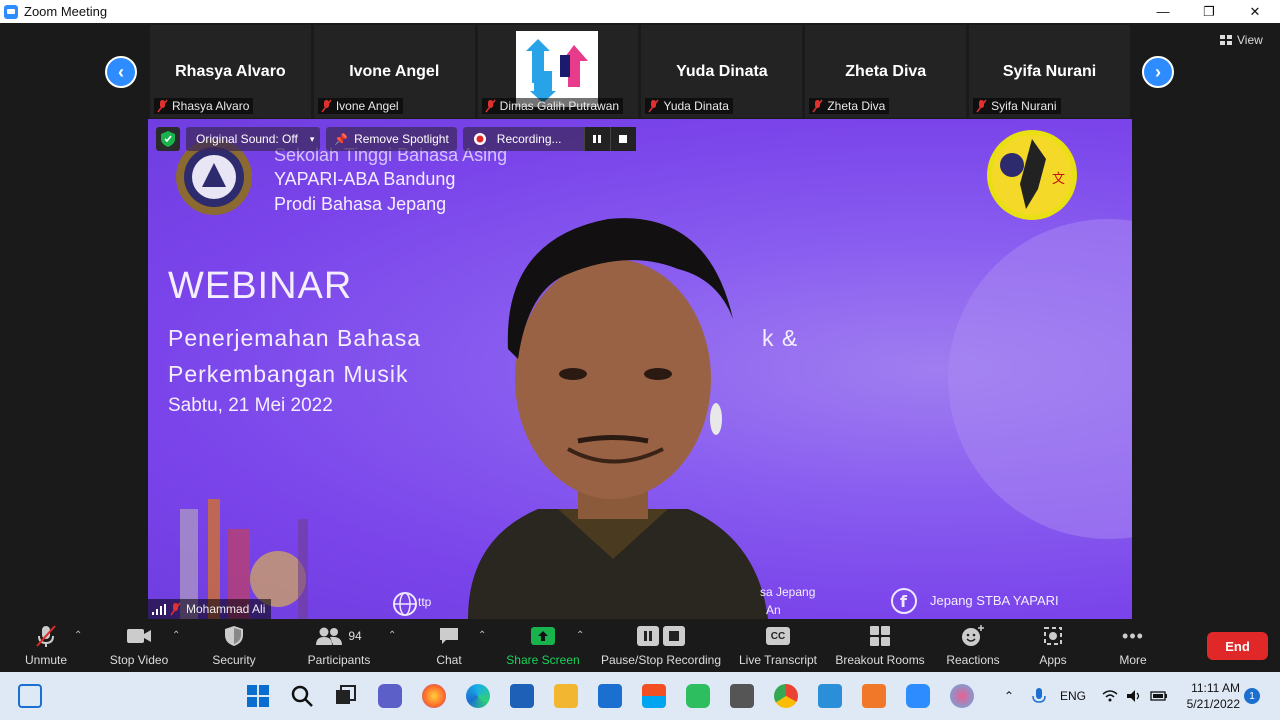 The width and height of the screenshot is (1280, 720). Describe the element at coordinates (176, 635) in the screenshot. I see `video-options-caret: ⌃` at that location.